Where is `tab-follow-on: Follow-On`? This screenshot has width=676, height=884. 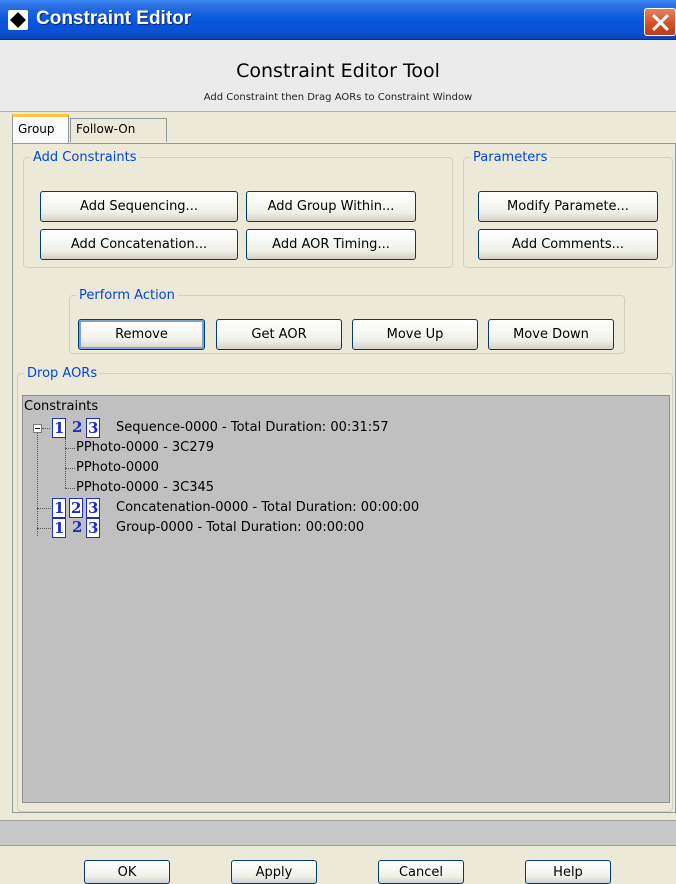 tab-follow-on: Follow-On is located at coordinates (118, 130).